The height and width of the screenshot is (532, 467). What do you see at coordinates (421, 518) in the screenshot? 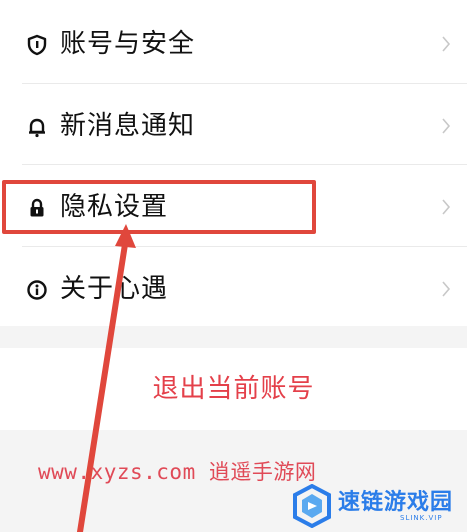
I see `brand-sub: SLINK.VIP` at bounding box center [421, 518].